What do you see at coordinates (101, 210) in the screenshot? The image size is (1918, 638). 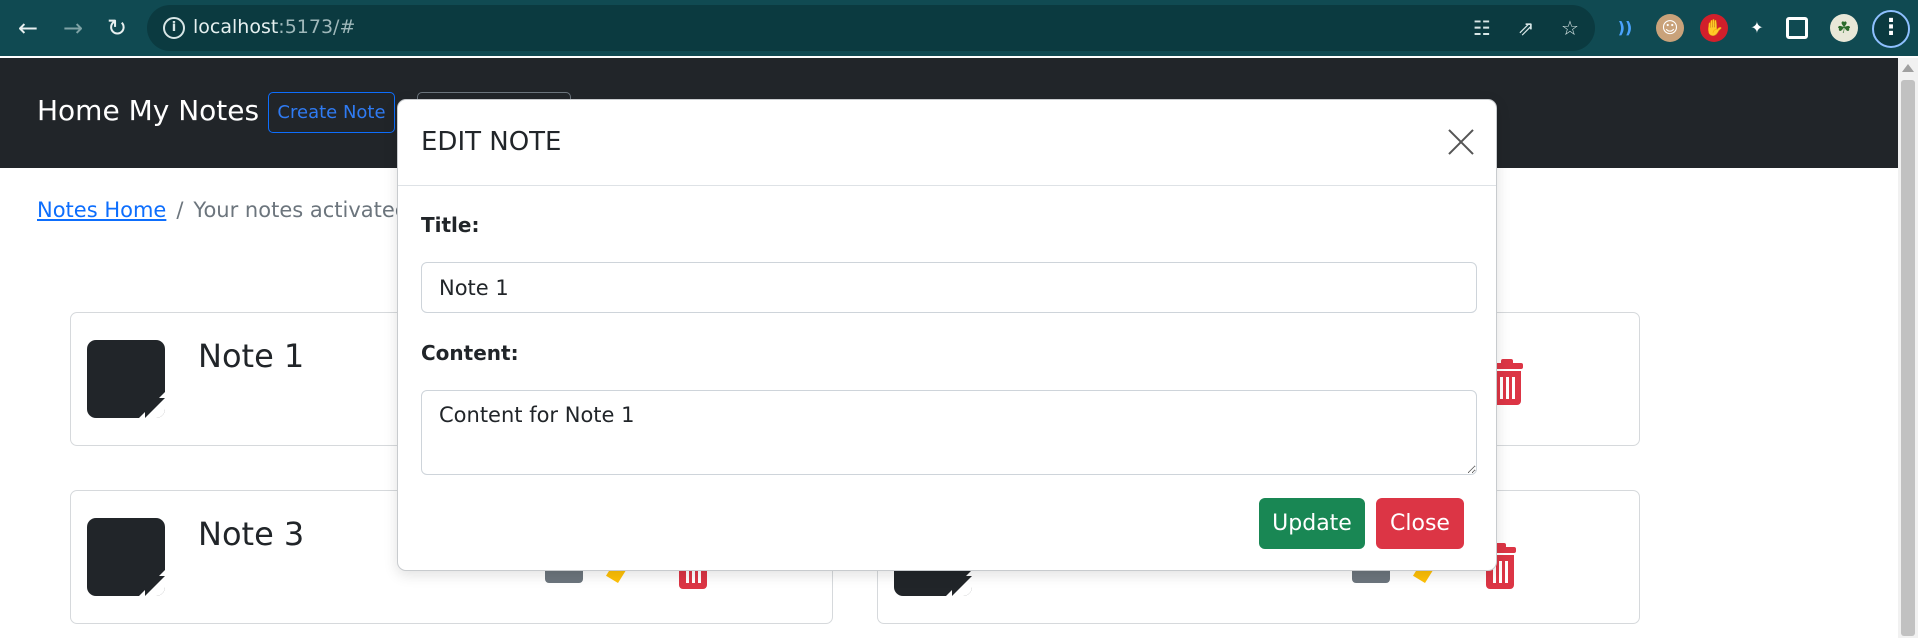 I see `breadcrumb-home-link: Notes Home` at bounding box center [101, 210].